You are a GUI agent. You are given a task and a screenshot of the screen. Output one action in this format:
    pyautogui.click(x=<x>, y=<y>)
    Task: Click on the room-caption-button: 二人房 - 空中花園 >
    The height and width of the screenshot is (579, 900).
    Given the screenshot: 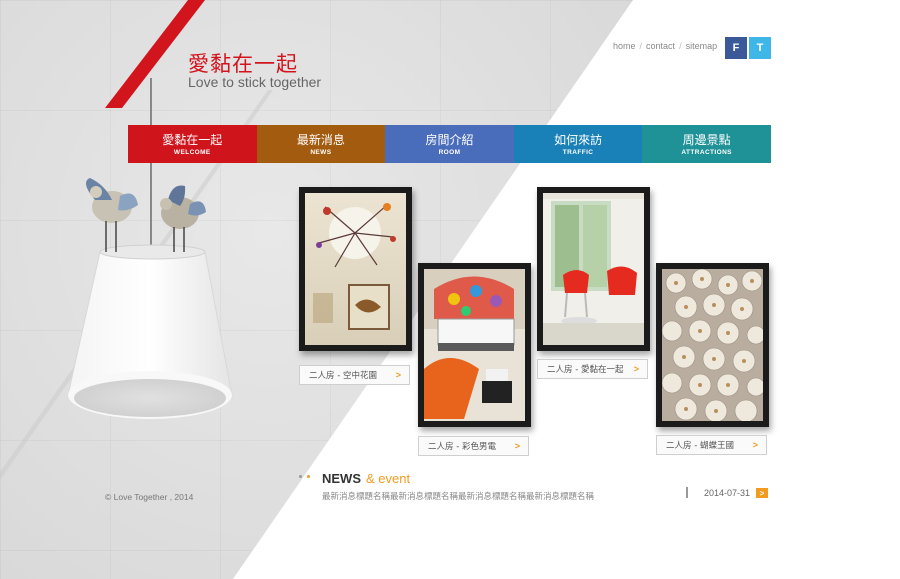 What is the action you would take?
    pyautogui.click(x=354, y=375)
    